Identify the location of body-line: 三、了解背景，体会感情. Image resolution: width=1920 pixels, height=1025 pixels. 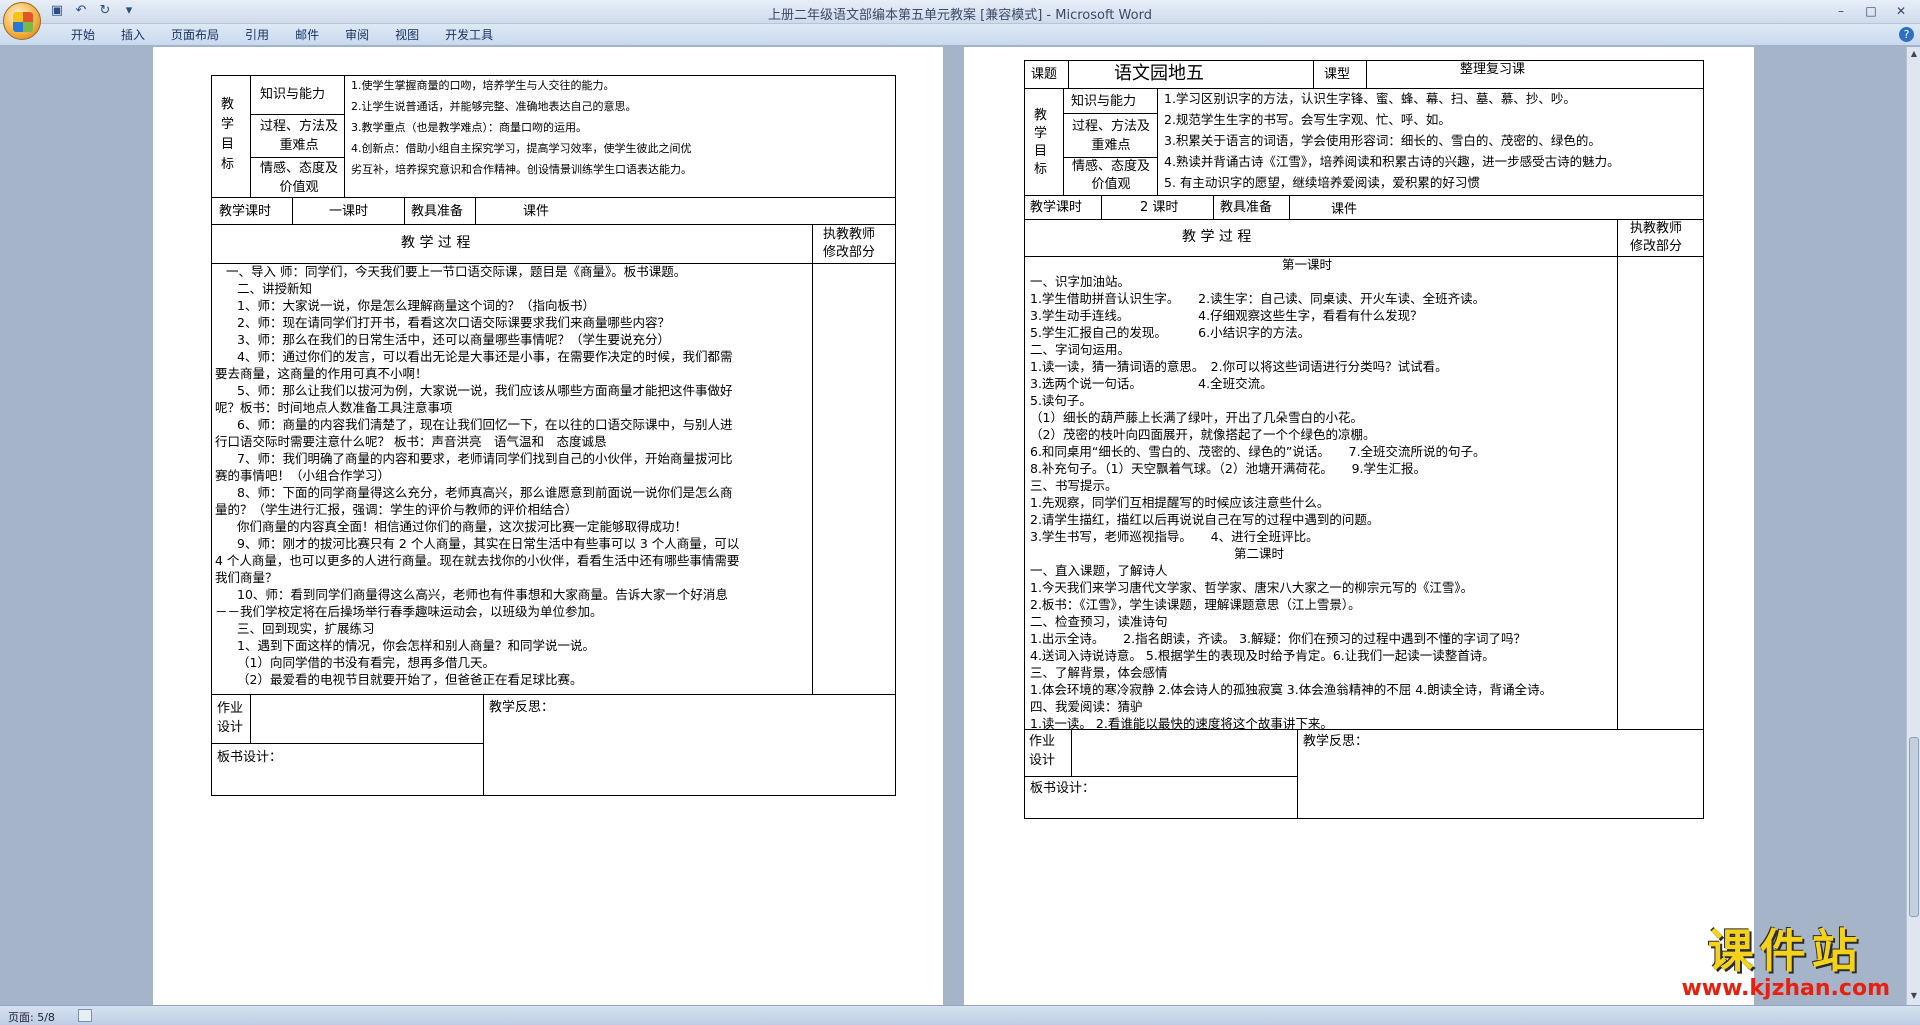
(1099, 672).